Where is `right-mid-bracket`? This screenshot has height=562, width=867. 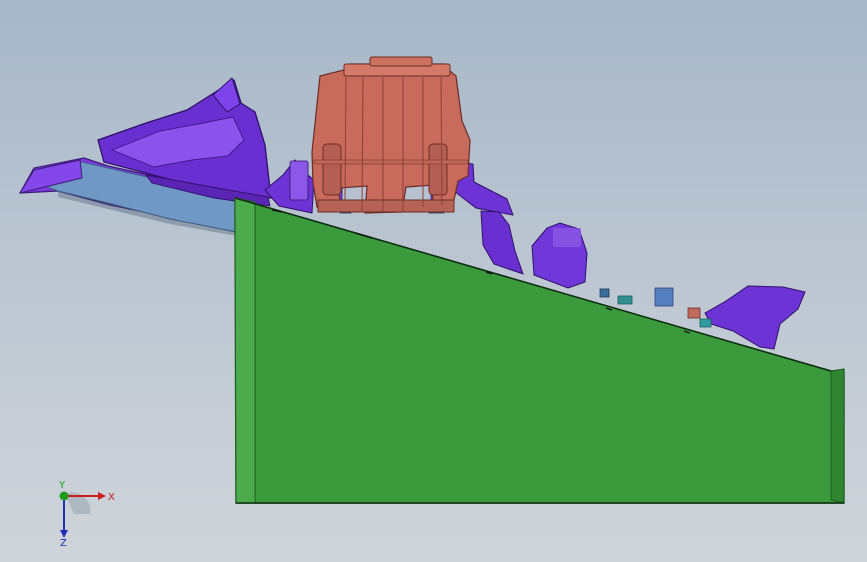
right-mid-bracket is located at coordinates (502, 242).